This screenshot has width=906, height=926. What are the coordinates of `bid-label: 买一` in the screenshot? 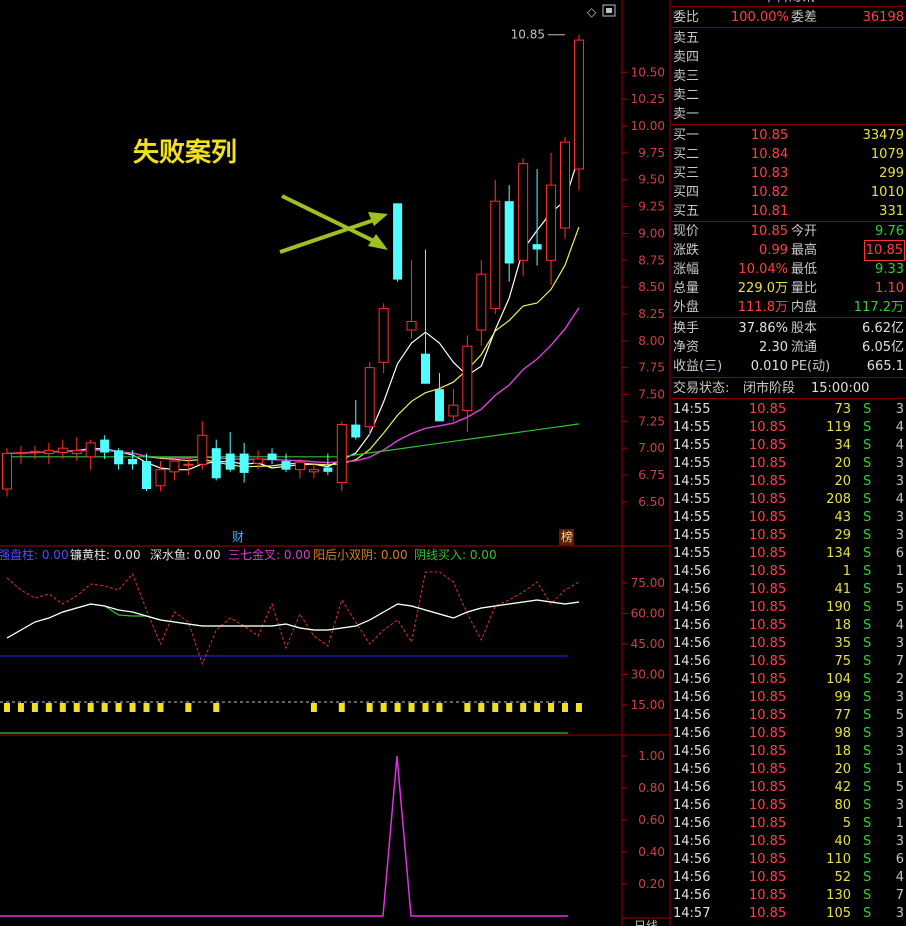 It's located at (686, 135).